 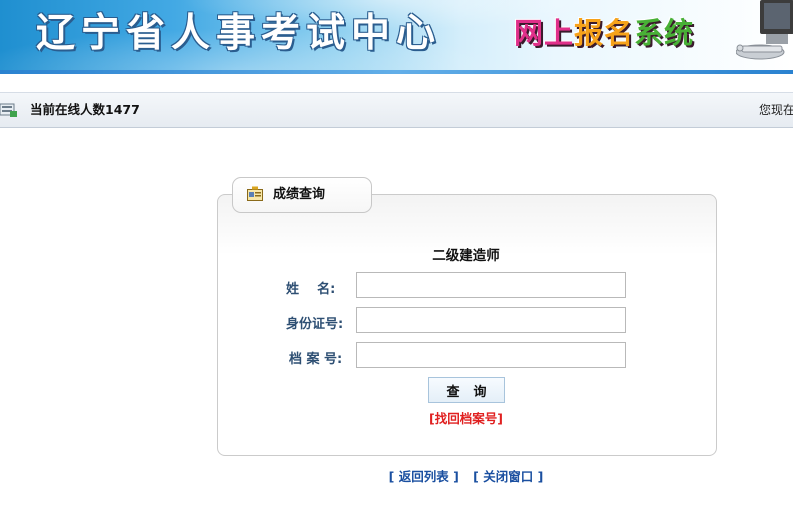 I want to click on computer-icon, so click(x=764, y=30).